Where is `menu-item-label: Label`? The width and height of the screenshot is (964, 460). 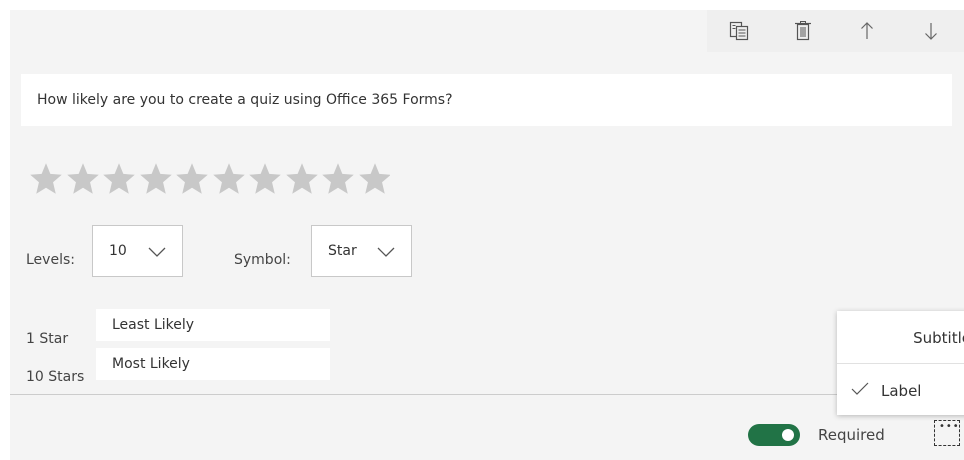
menu-item-label: Label is located at coordinates (900, 389).